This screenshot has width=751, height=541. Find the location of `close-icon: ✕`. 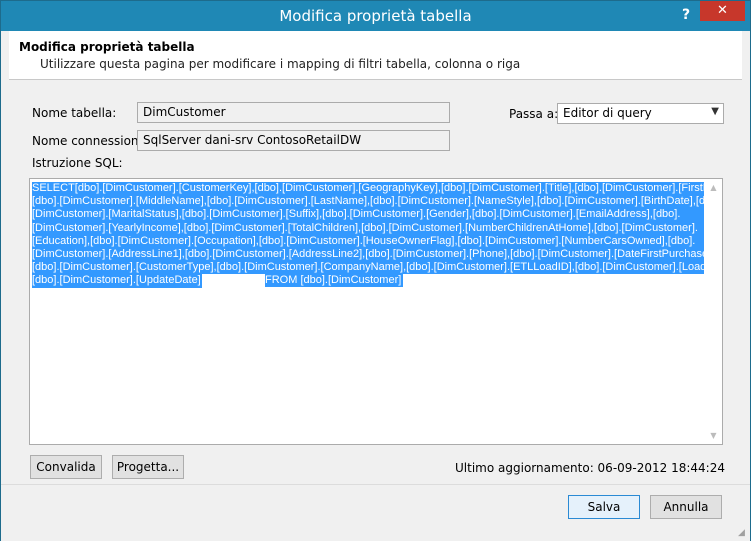

close-icon: ✕ is located at coordinates (722, 11).